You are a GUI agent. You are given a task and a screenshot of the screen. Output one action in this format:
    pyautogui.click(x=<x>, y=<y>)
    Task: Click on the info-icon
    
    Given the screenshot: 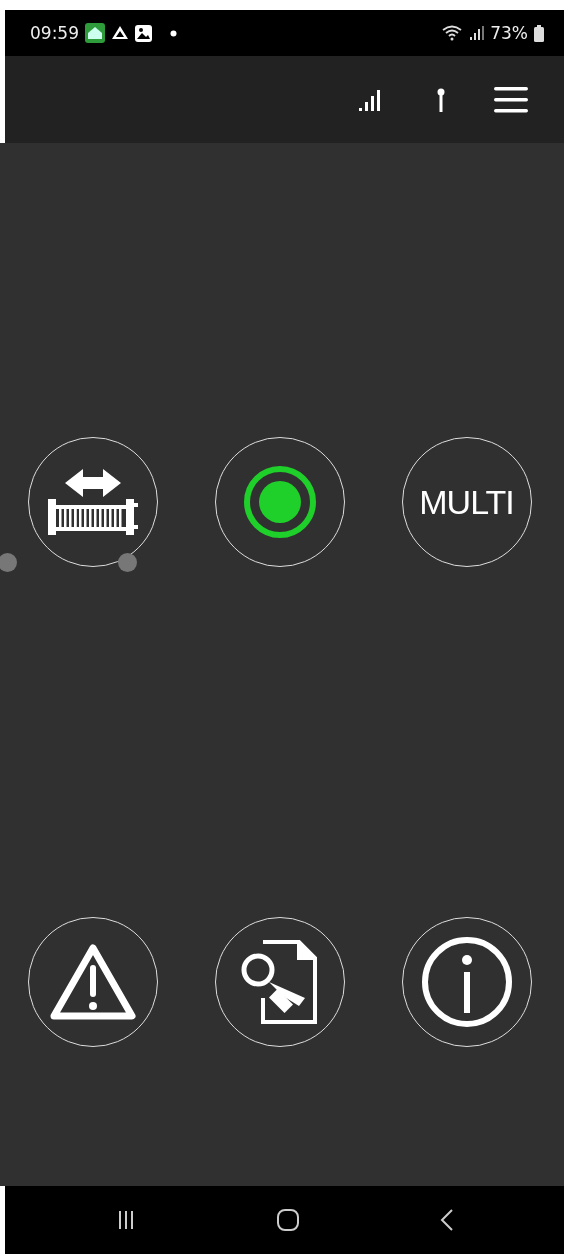 What is the action you would take?
    pyautogui.click(x=466, y=982)
    